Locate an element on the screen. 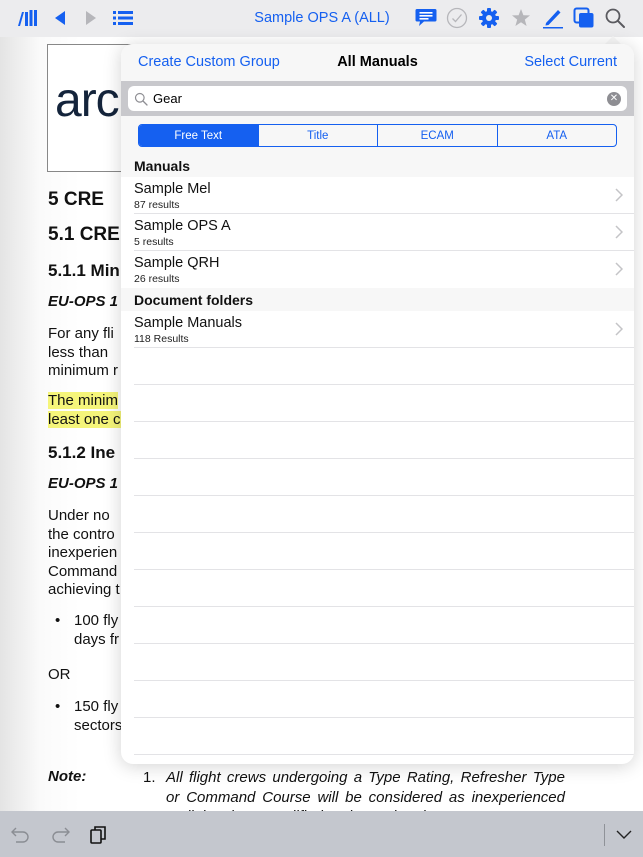  search-input is located at coordinates (380, 98).